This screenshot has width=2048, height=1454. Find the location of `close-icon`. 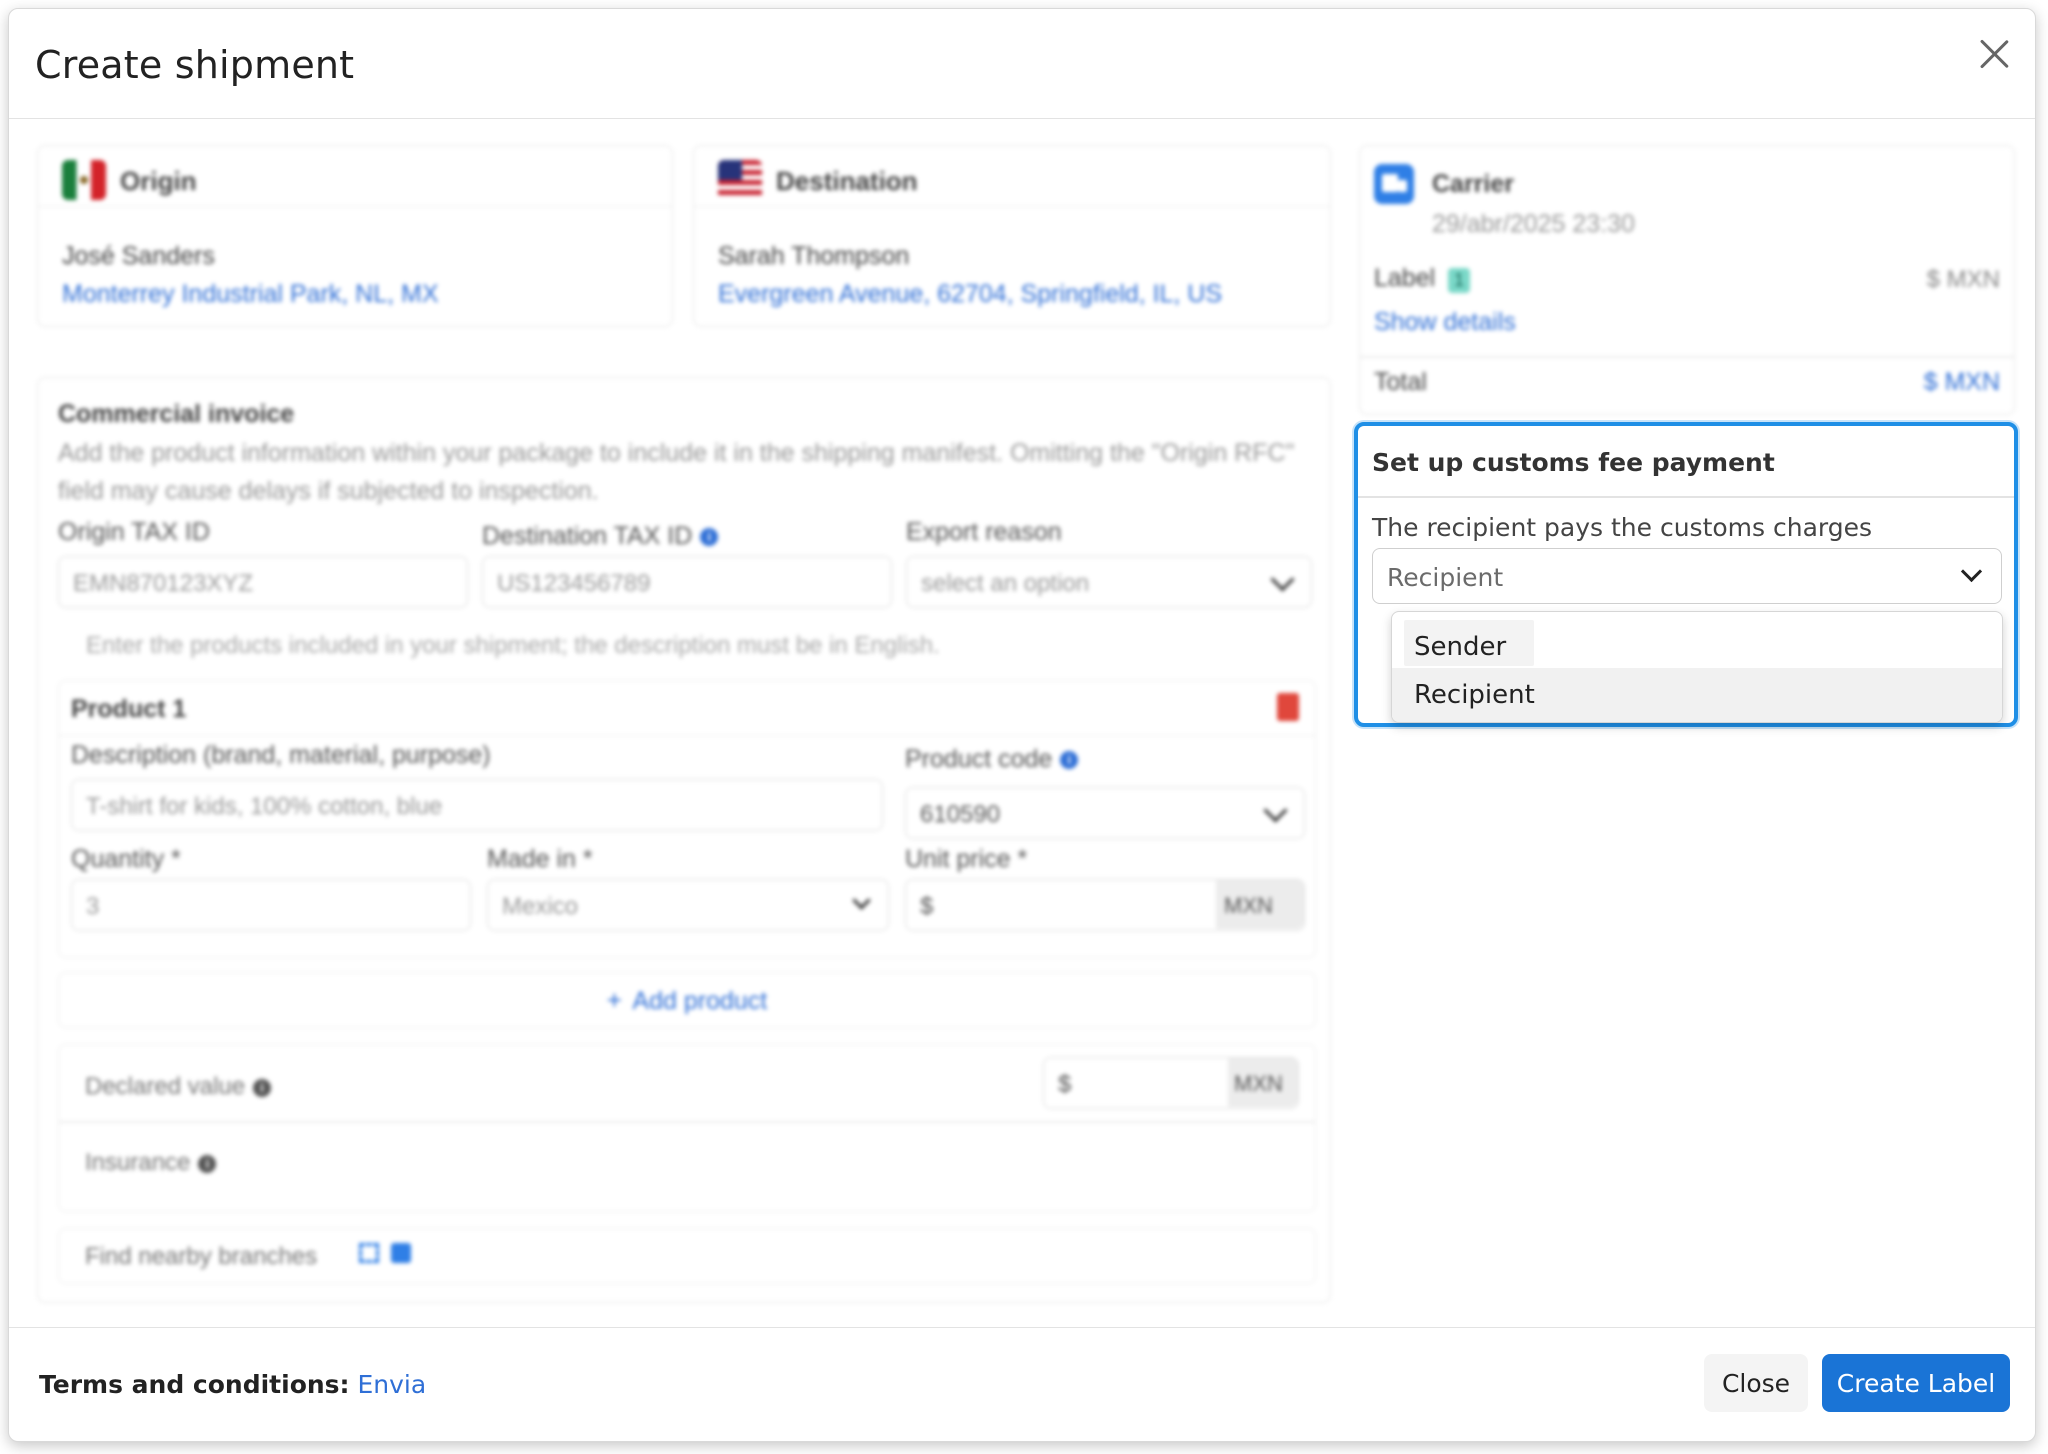

close-icon is located at coordinates (1994, 54).